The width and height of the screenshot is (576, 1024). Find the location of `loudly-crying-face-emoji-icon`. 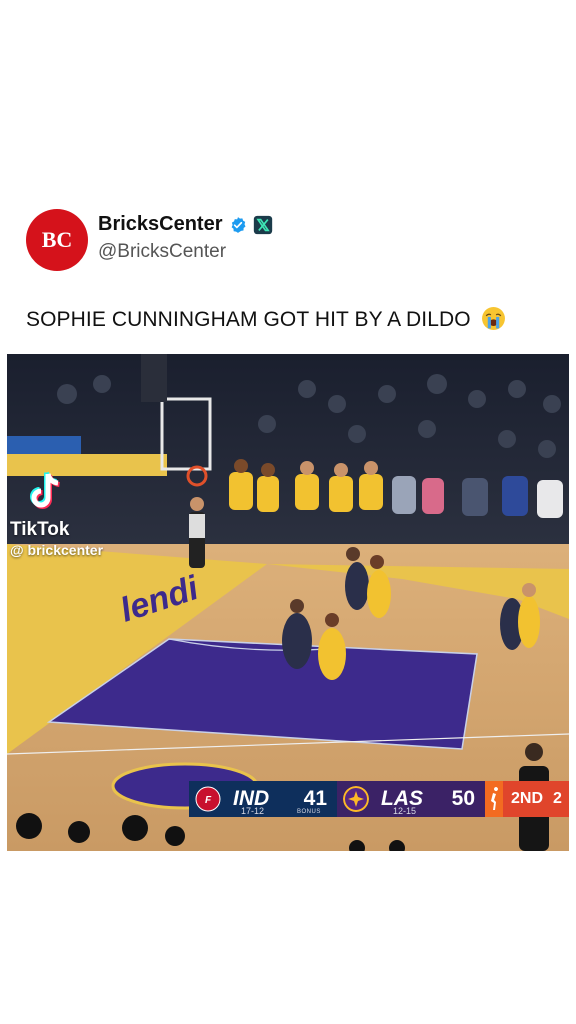

loudly-crying-face-emoji-icon is located at coordinates (493, 318).